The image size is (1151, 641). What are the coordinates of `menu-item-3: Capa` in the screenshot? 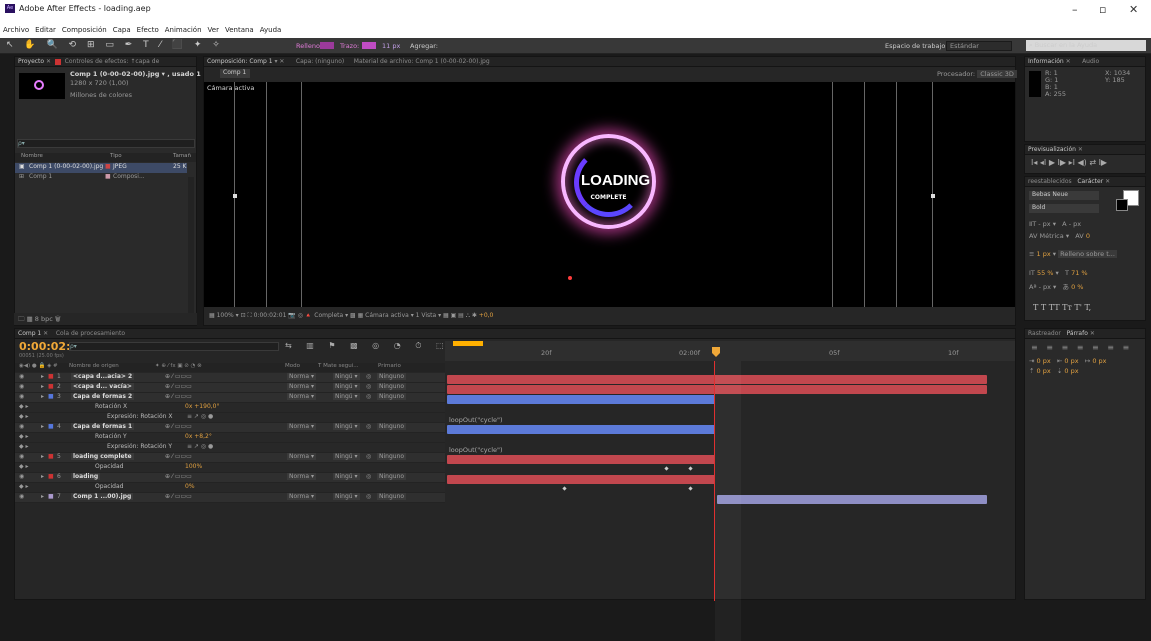 It's located at (122, 30).